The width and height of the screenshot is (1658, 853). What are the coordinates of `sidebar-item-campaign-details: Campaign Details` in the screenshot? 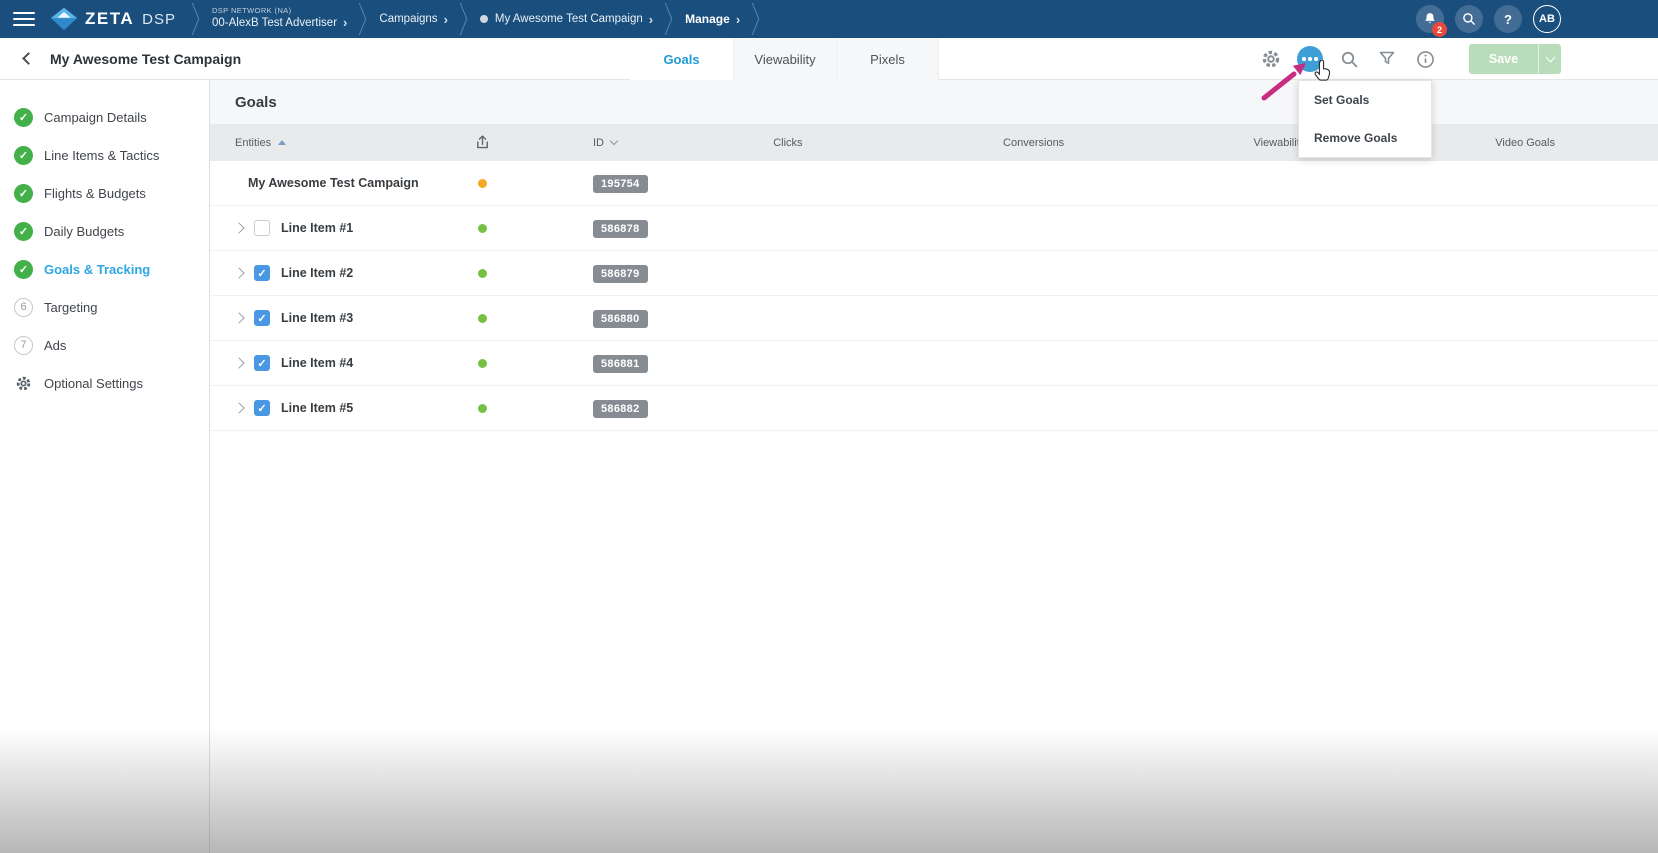 It's located at (104, 117).